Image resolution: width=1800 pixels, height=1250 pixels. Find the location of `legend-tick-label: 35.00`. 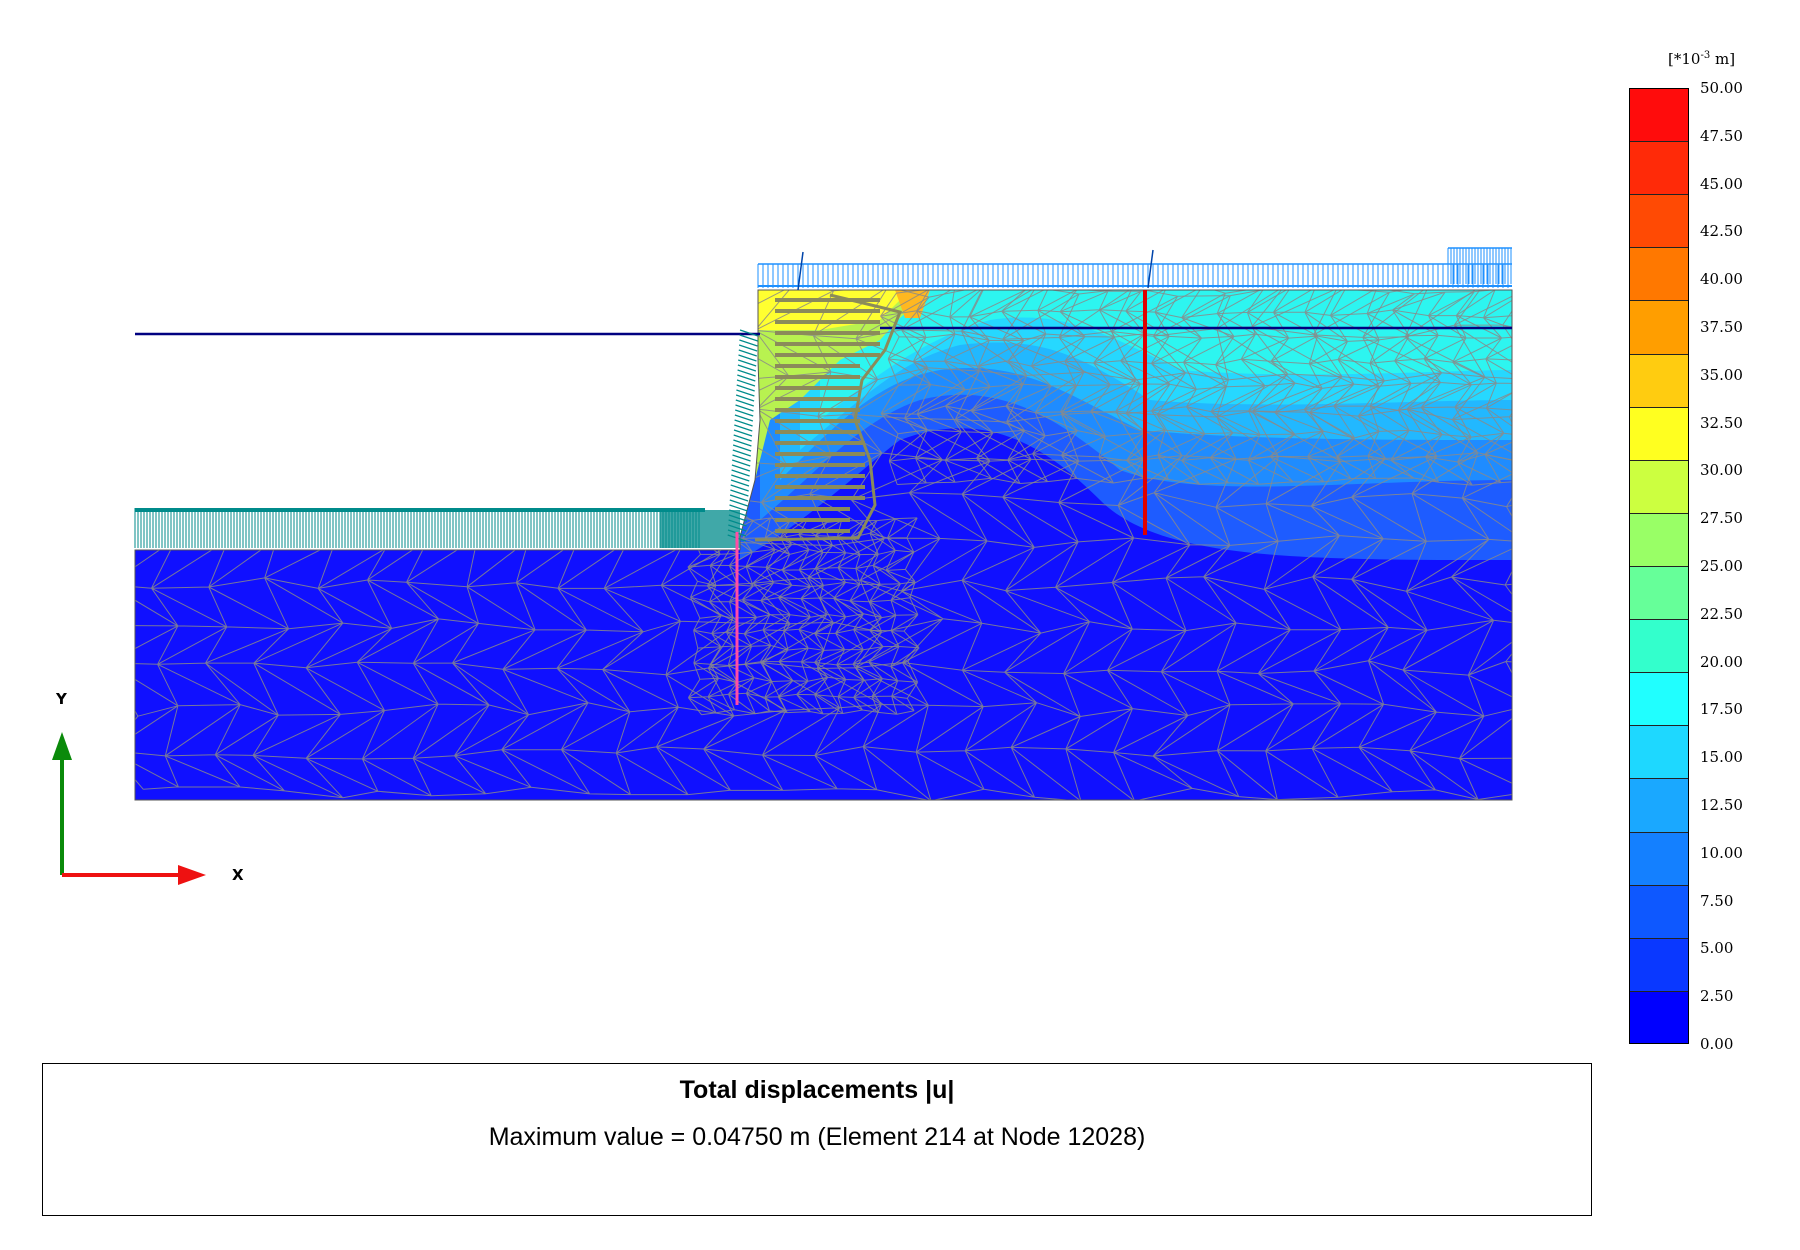

legend-tick-label: 35.00 is located at coordinates (1721, 374).